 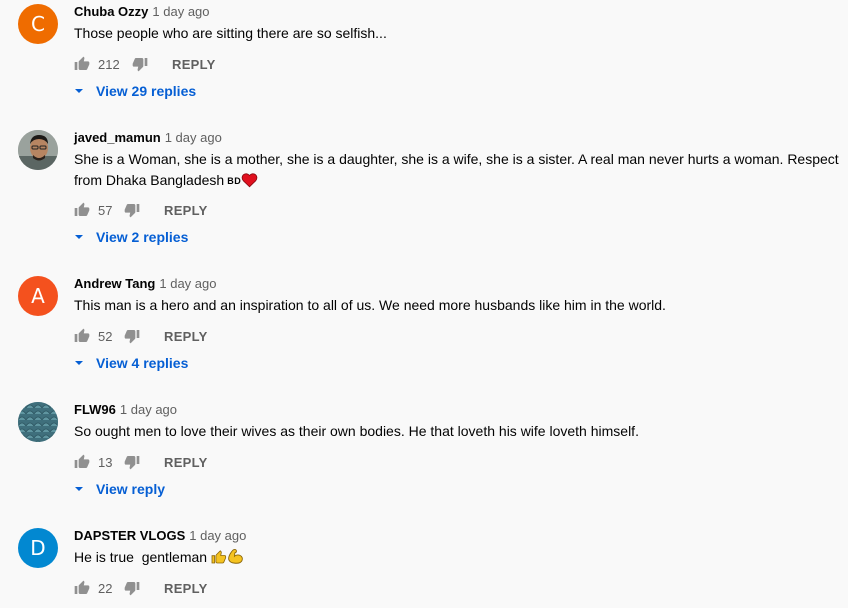 What do you see at coordinates (142, 363) in the screenshot?
I see `view-replies-label: View 4 replies` at bounding box center [142, 363].